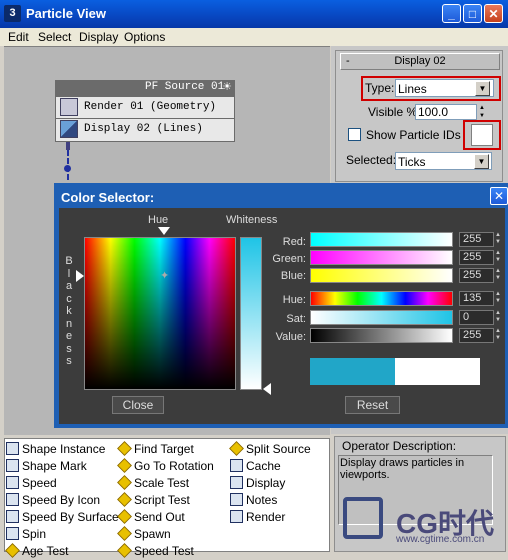 This screenshot has width=508, height=560. What do you see at coordinates (262, 500) in the screenshot?
I see `operator-label: Notes` at bounding box center [262, 500].